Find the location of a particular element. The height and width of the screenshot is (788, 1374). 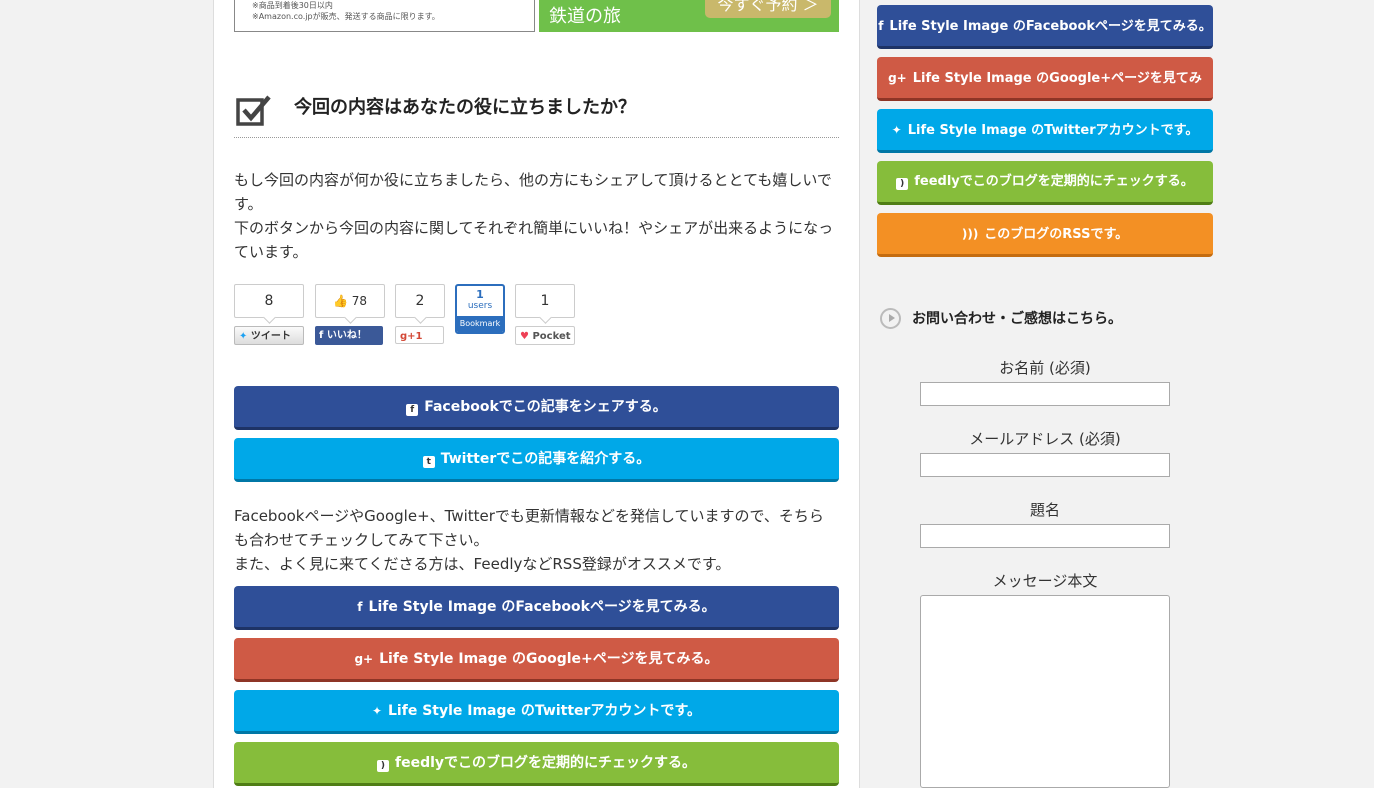

twitter-share-button: t Twitterでこの記事を紹介する。 is located at coordinates (536, 460).